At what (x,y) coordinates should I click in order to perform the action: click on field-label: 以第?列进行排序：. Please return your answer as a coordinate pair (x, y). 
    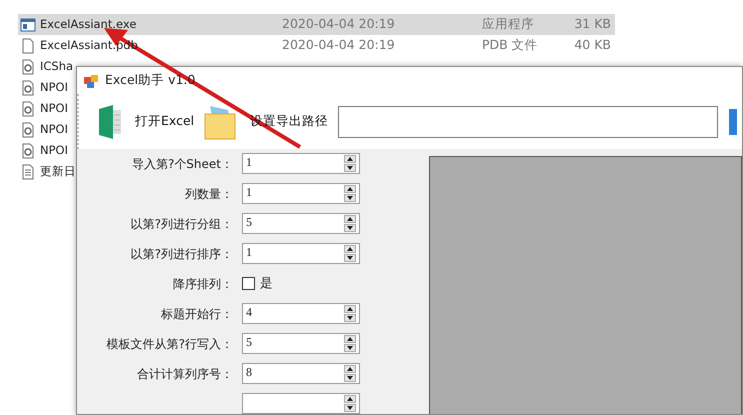
    Looking at the image, I should click on (181, 254).